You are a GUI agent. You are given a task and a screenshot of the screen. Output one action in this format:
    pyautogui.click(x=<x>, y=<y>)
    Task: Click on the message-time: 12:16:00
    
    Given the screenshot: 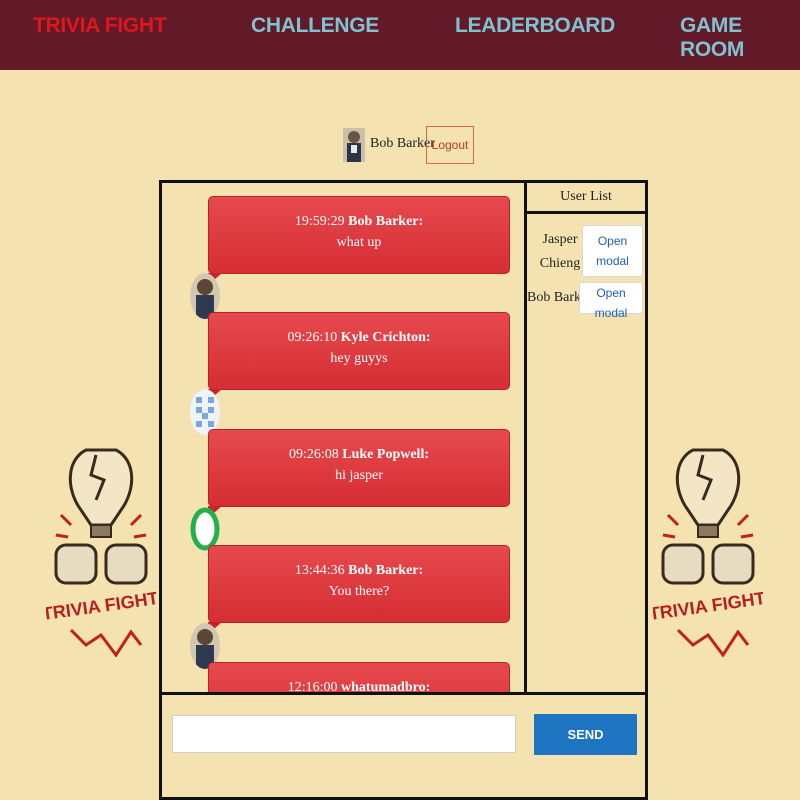 What is the action you would take?
    pyautogui.click(x=312, y=686)
    